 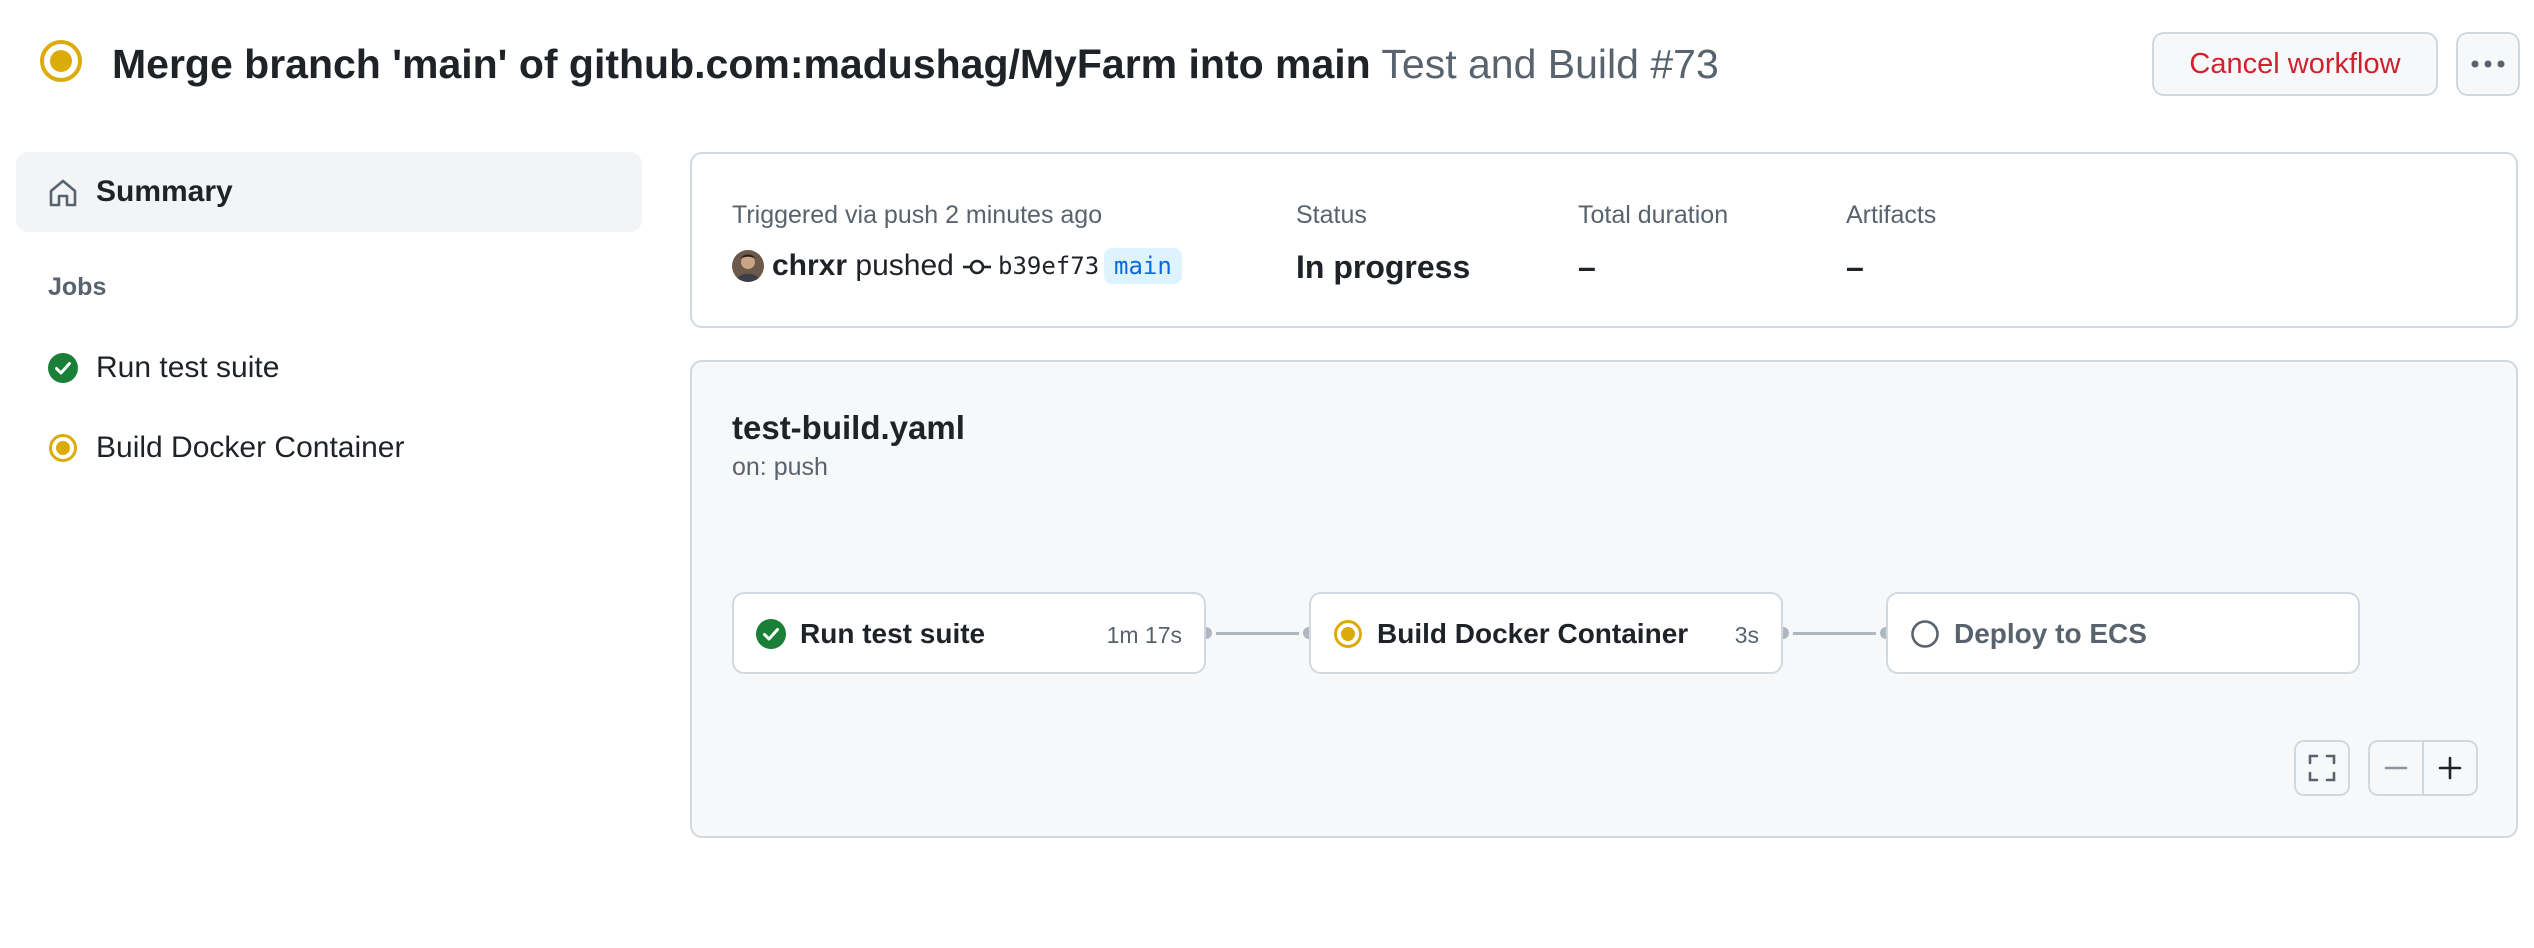 I want to click on fullscreen-icon, so click(x=2322, y=768).